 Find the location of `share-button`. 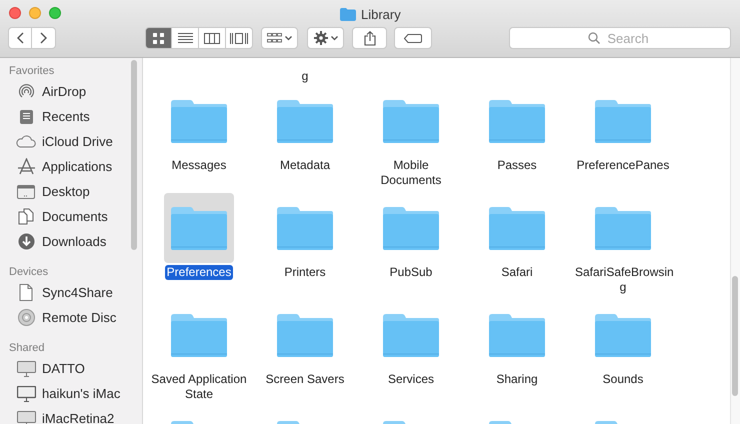

share-button is located at coordinates (369, 38).